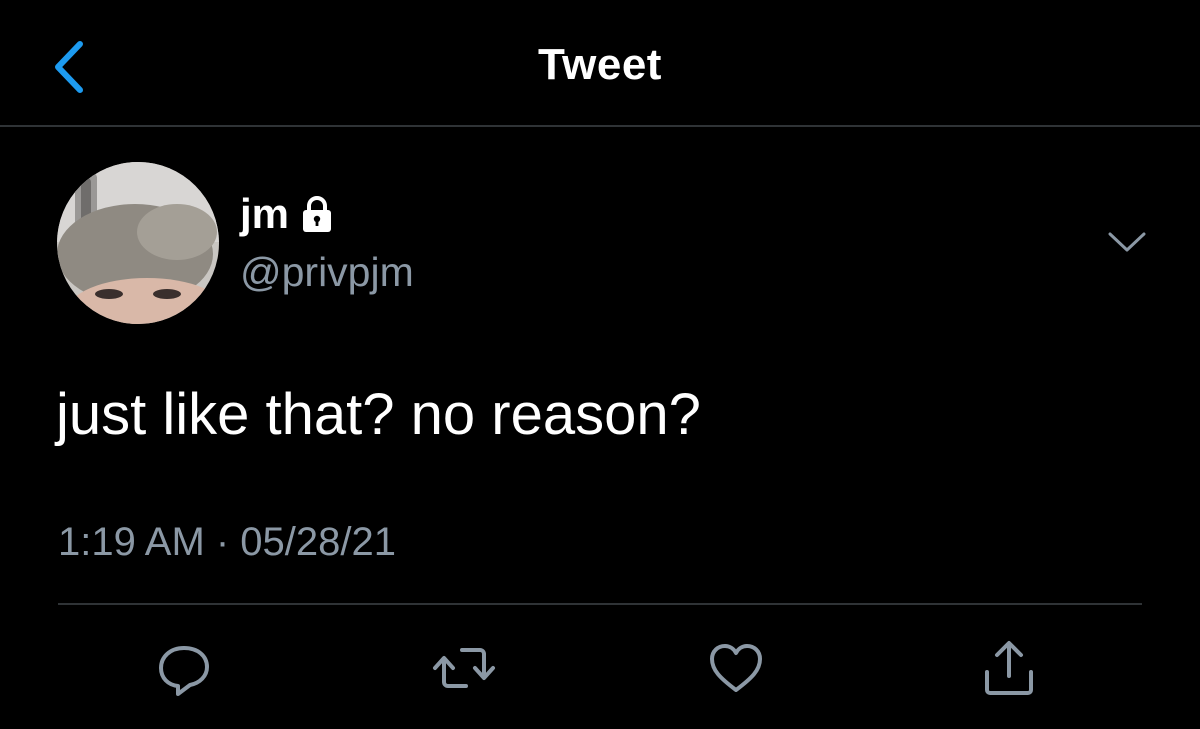 This screenshot has width=1200, height=729. I want to click on page-title: Tweet, so click(600, 64).